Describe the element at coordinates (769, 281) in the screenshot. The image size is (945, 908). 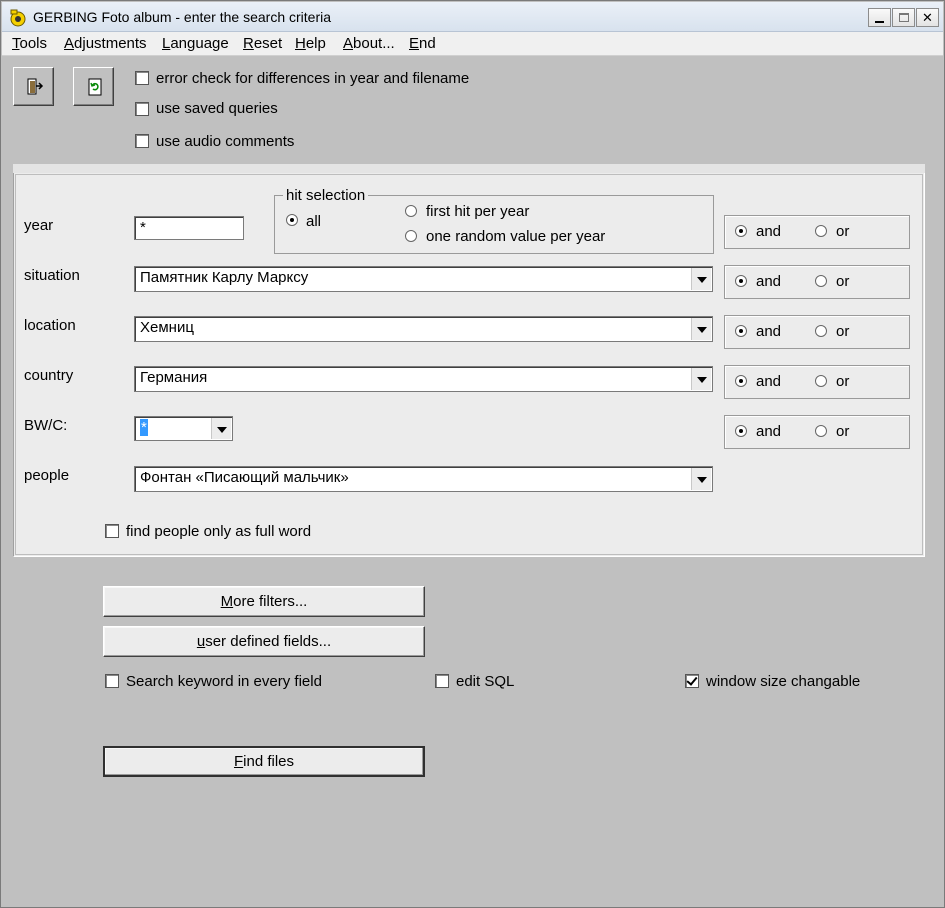
I see `situation-and-label: and` at that location.